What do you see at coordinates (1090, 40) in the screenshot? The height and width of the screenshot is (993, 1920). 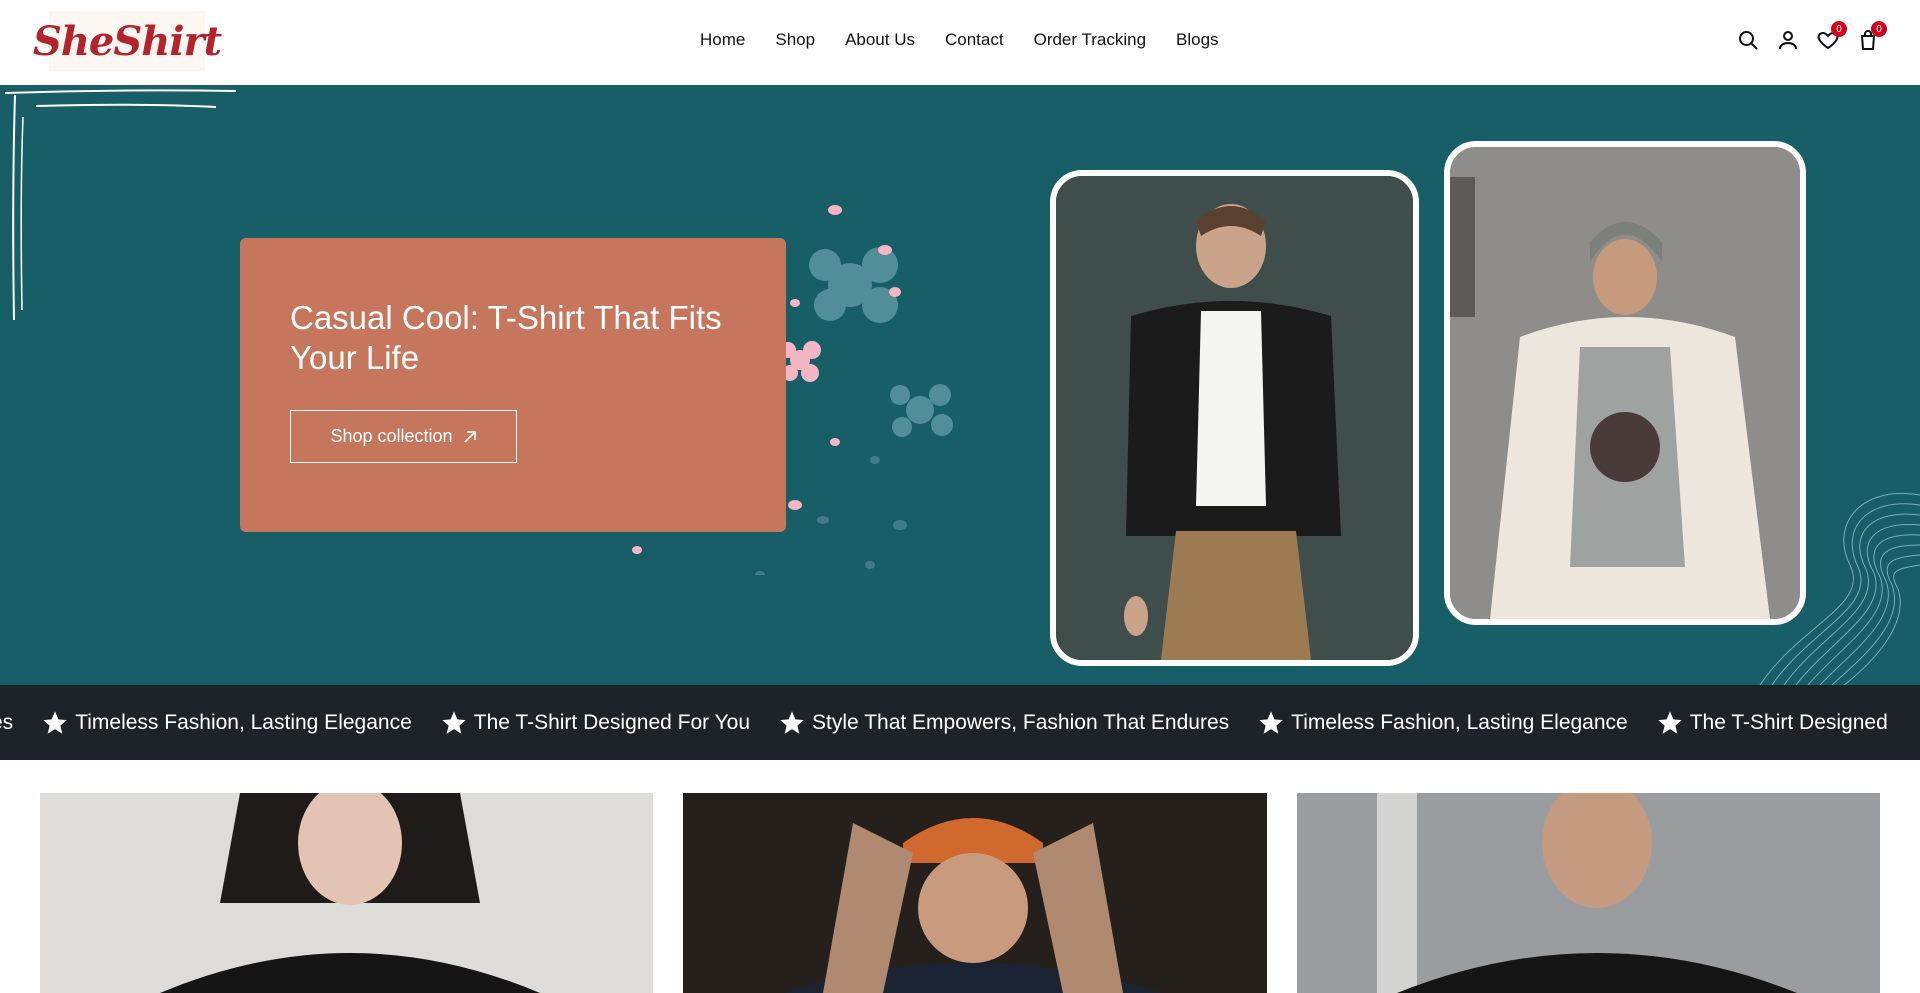 I see `nav-order-tracking: Order Tracking` at bounding box center [1090, 40].